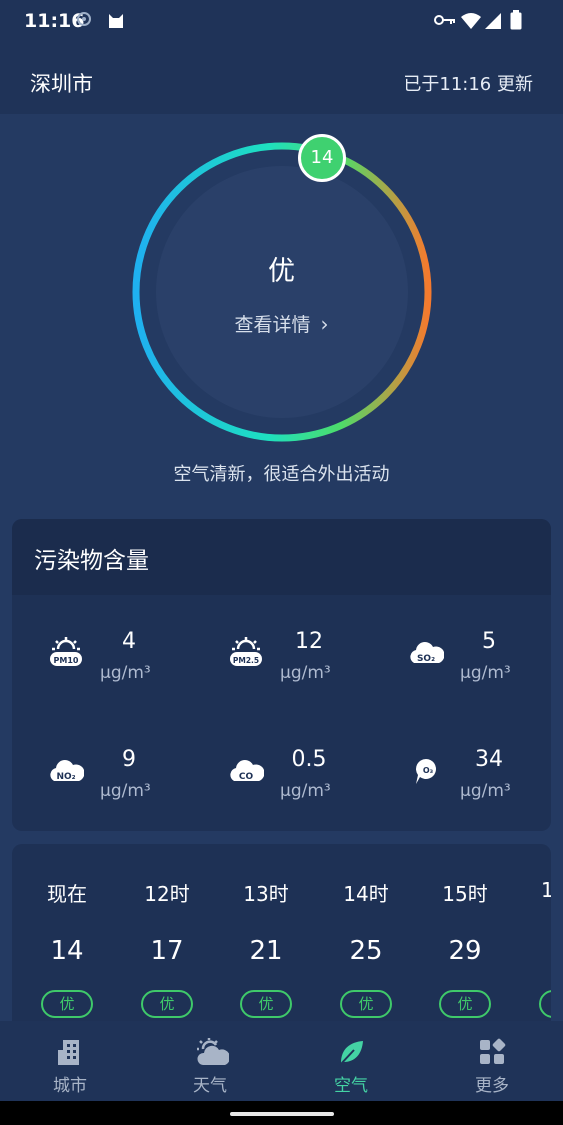 The height and width of the screenshot is (1125, 563). Describe the element at coordinates (102, 777) in the screenshot. I see `pollutant-no2: NO₂ 9 μg/m³` at that location.